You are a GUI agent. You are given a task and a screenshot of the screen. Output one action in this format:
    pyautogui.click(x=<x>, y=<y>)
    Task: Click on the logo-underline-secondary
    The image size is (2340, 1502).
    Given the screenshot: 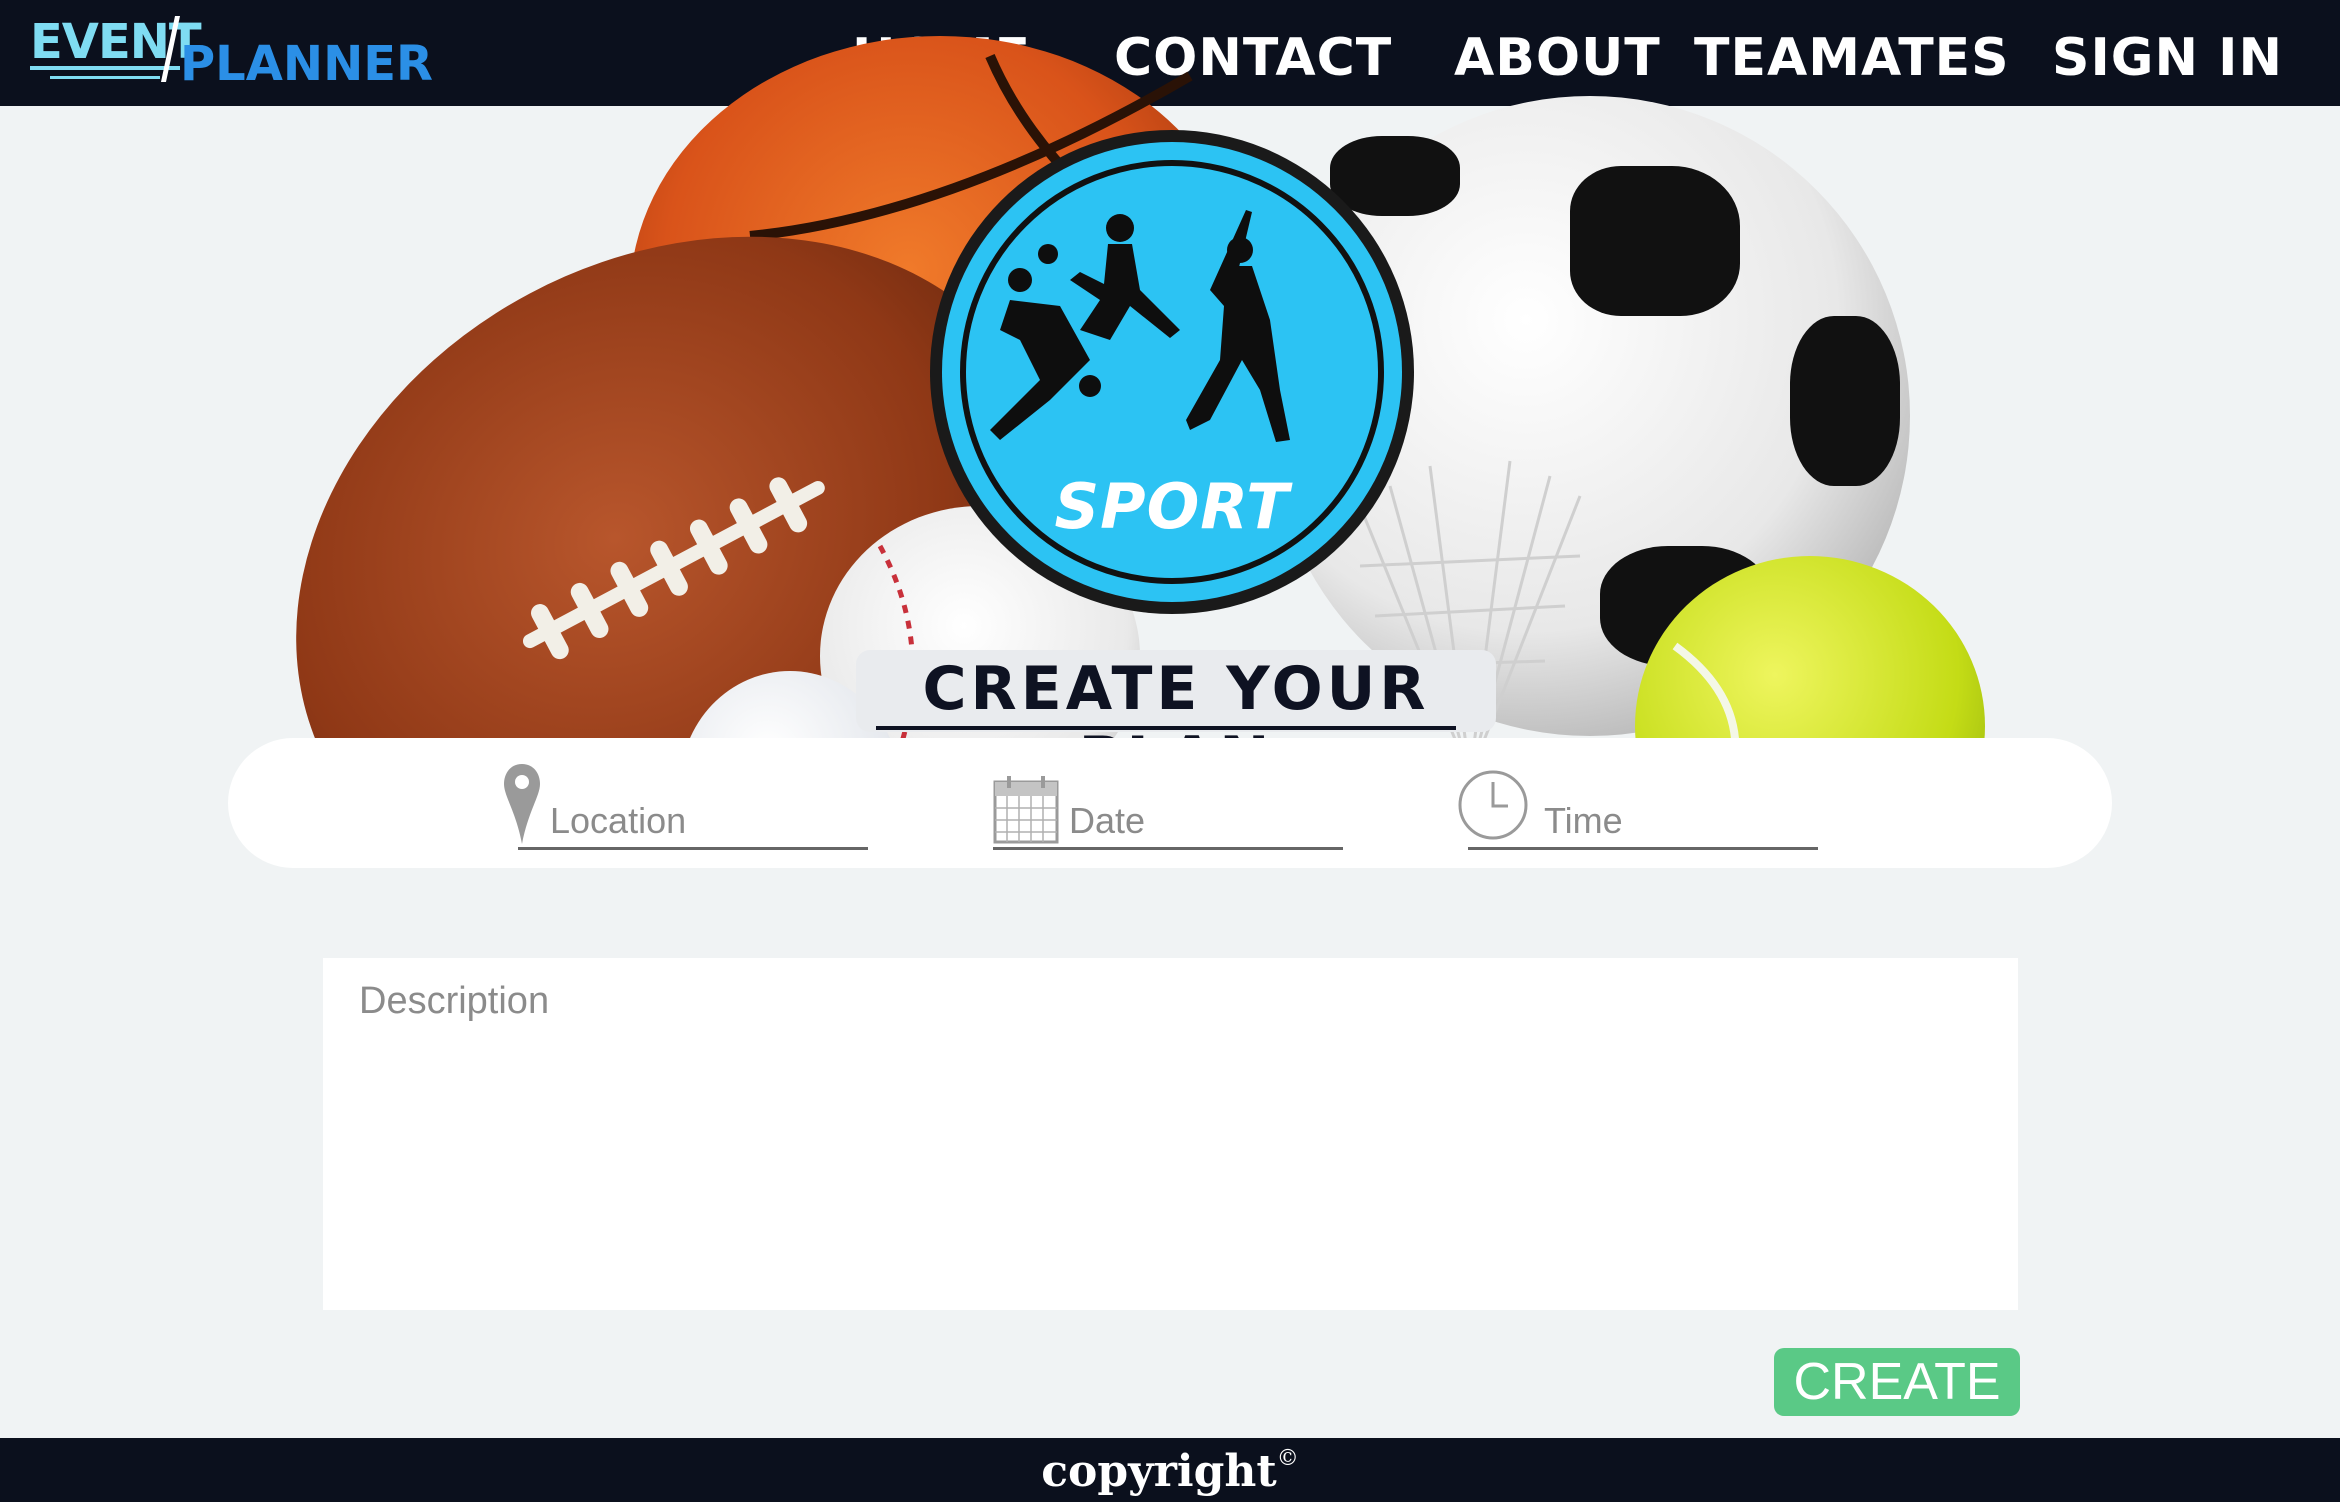 What is the action you would take?
    pyautogui.click(x=105, y=77)
    